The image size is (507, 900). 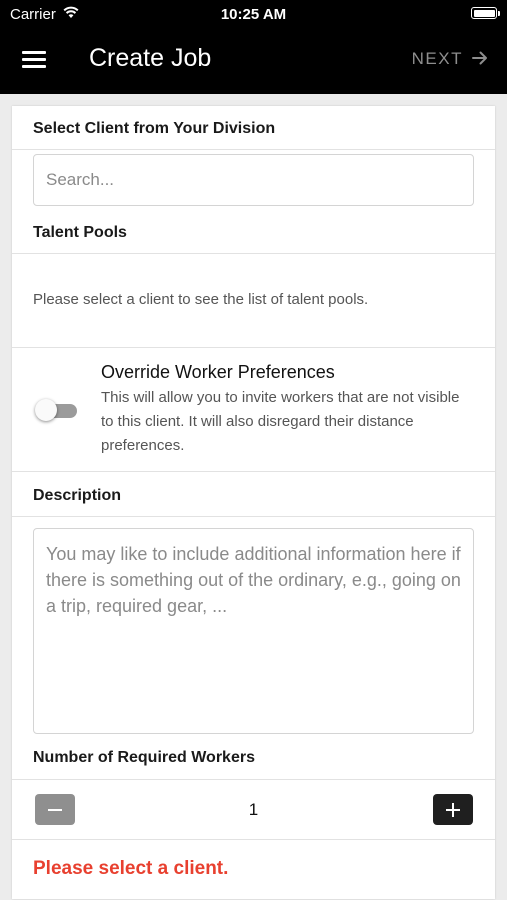 What do you see at coordinates (80, 232) in the screenshot?
I see `talent-pools-label: Talent Pools` at bounding box center [80, 232].